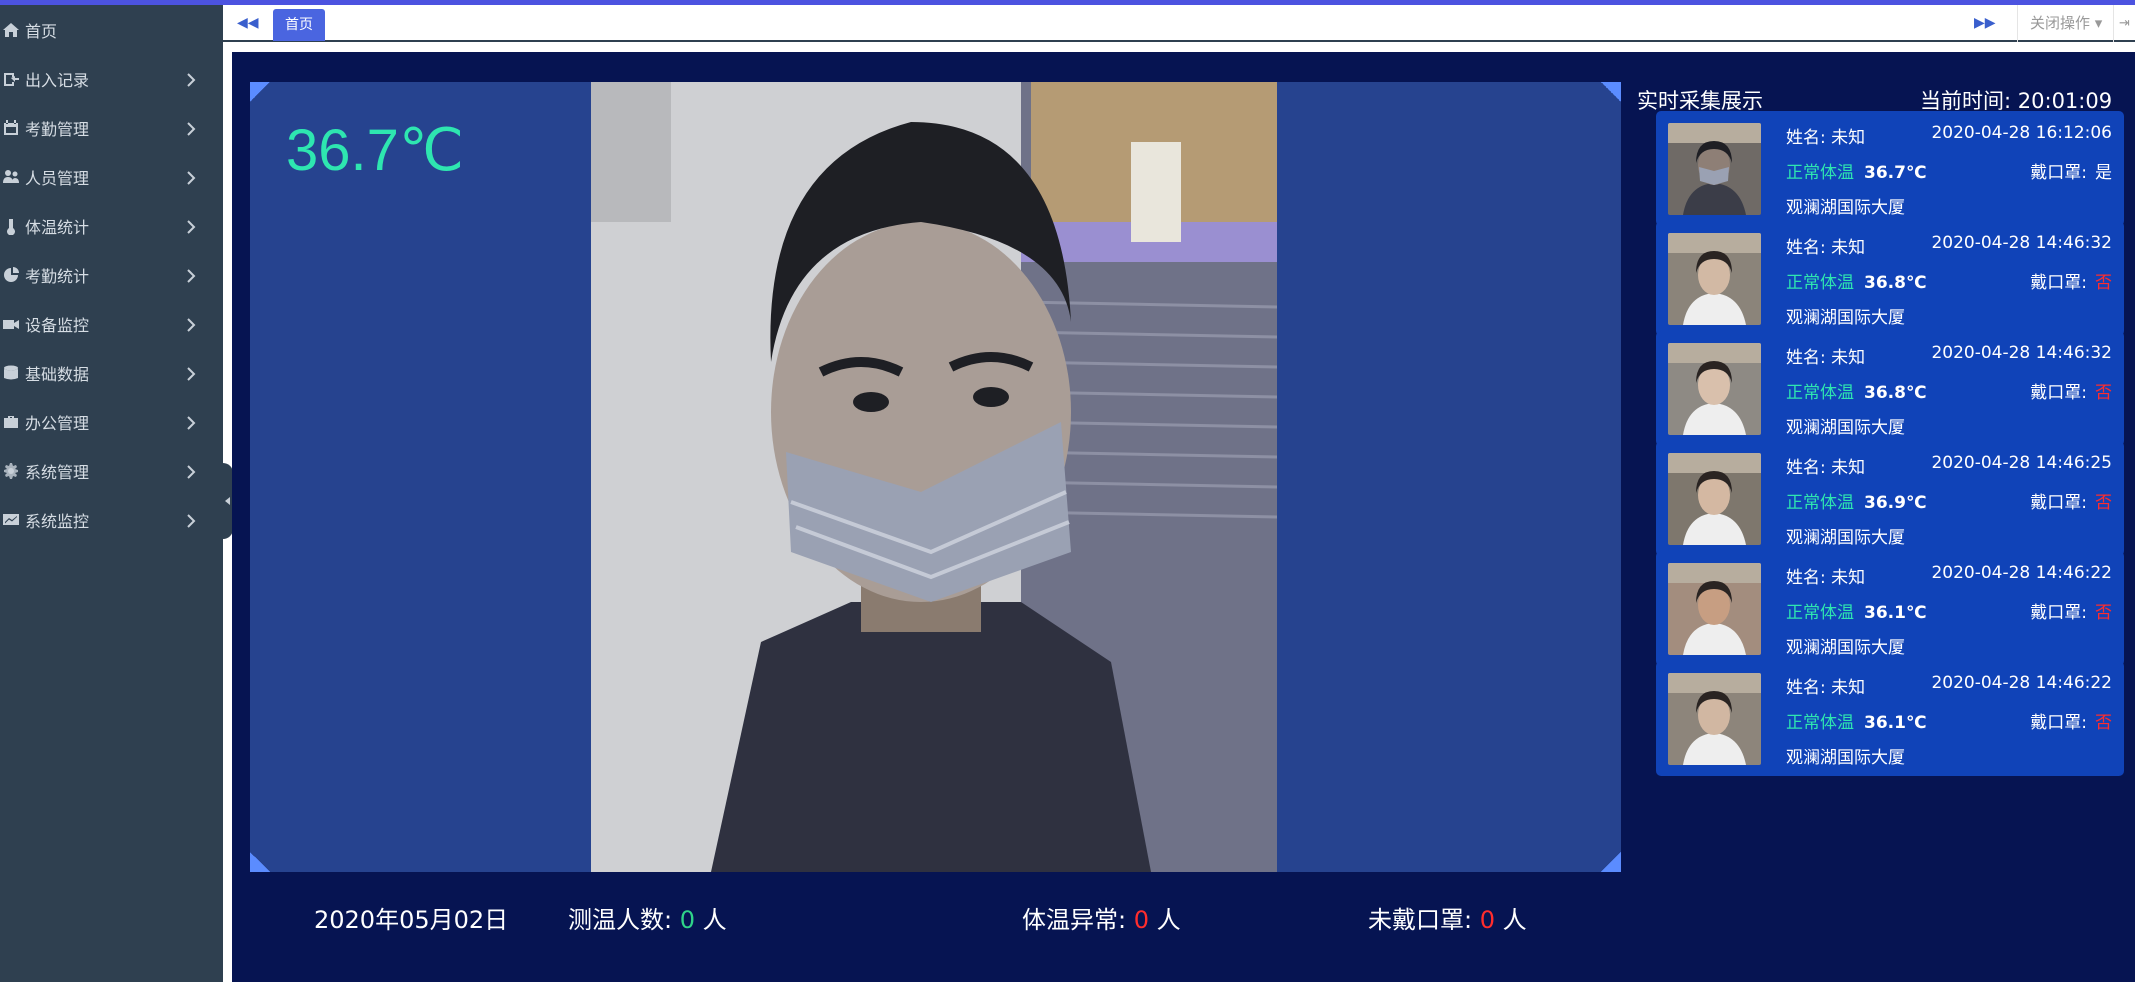  What do you see at coordinates (111, 421) in the screenshot?
I see `sidebar-item: 办公管理` at bounding box center [111, 421].